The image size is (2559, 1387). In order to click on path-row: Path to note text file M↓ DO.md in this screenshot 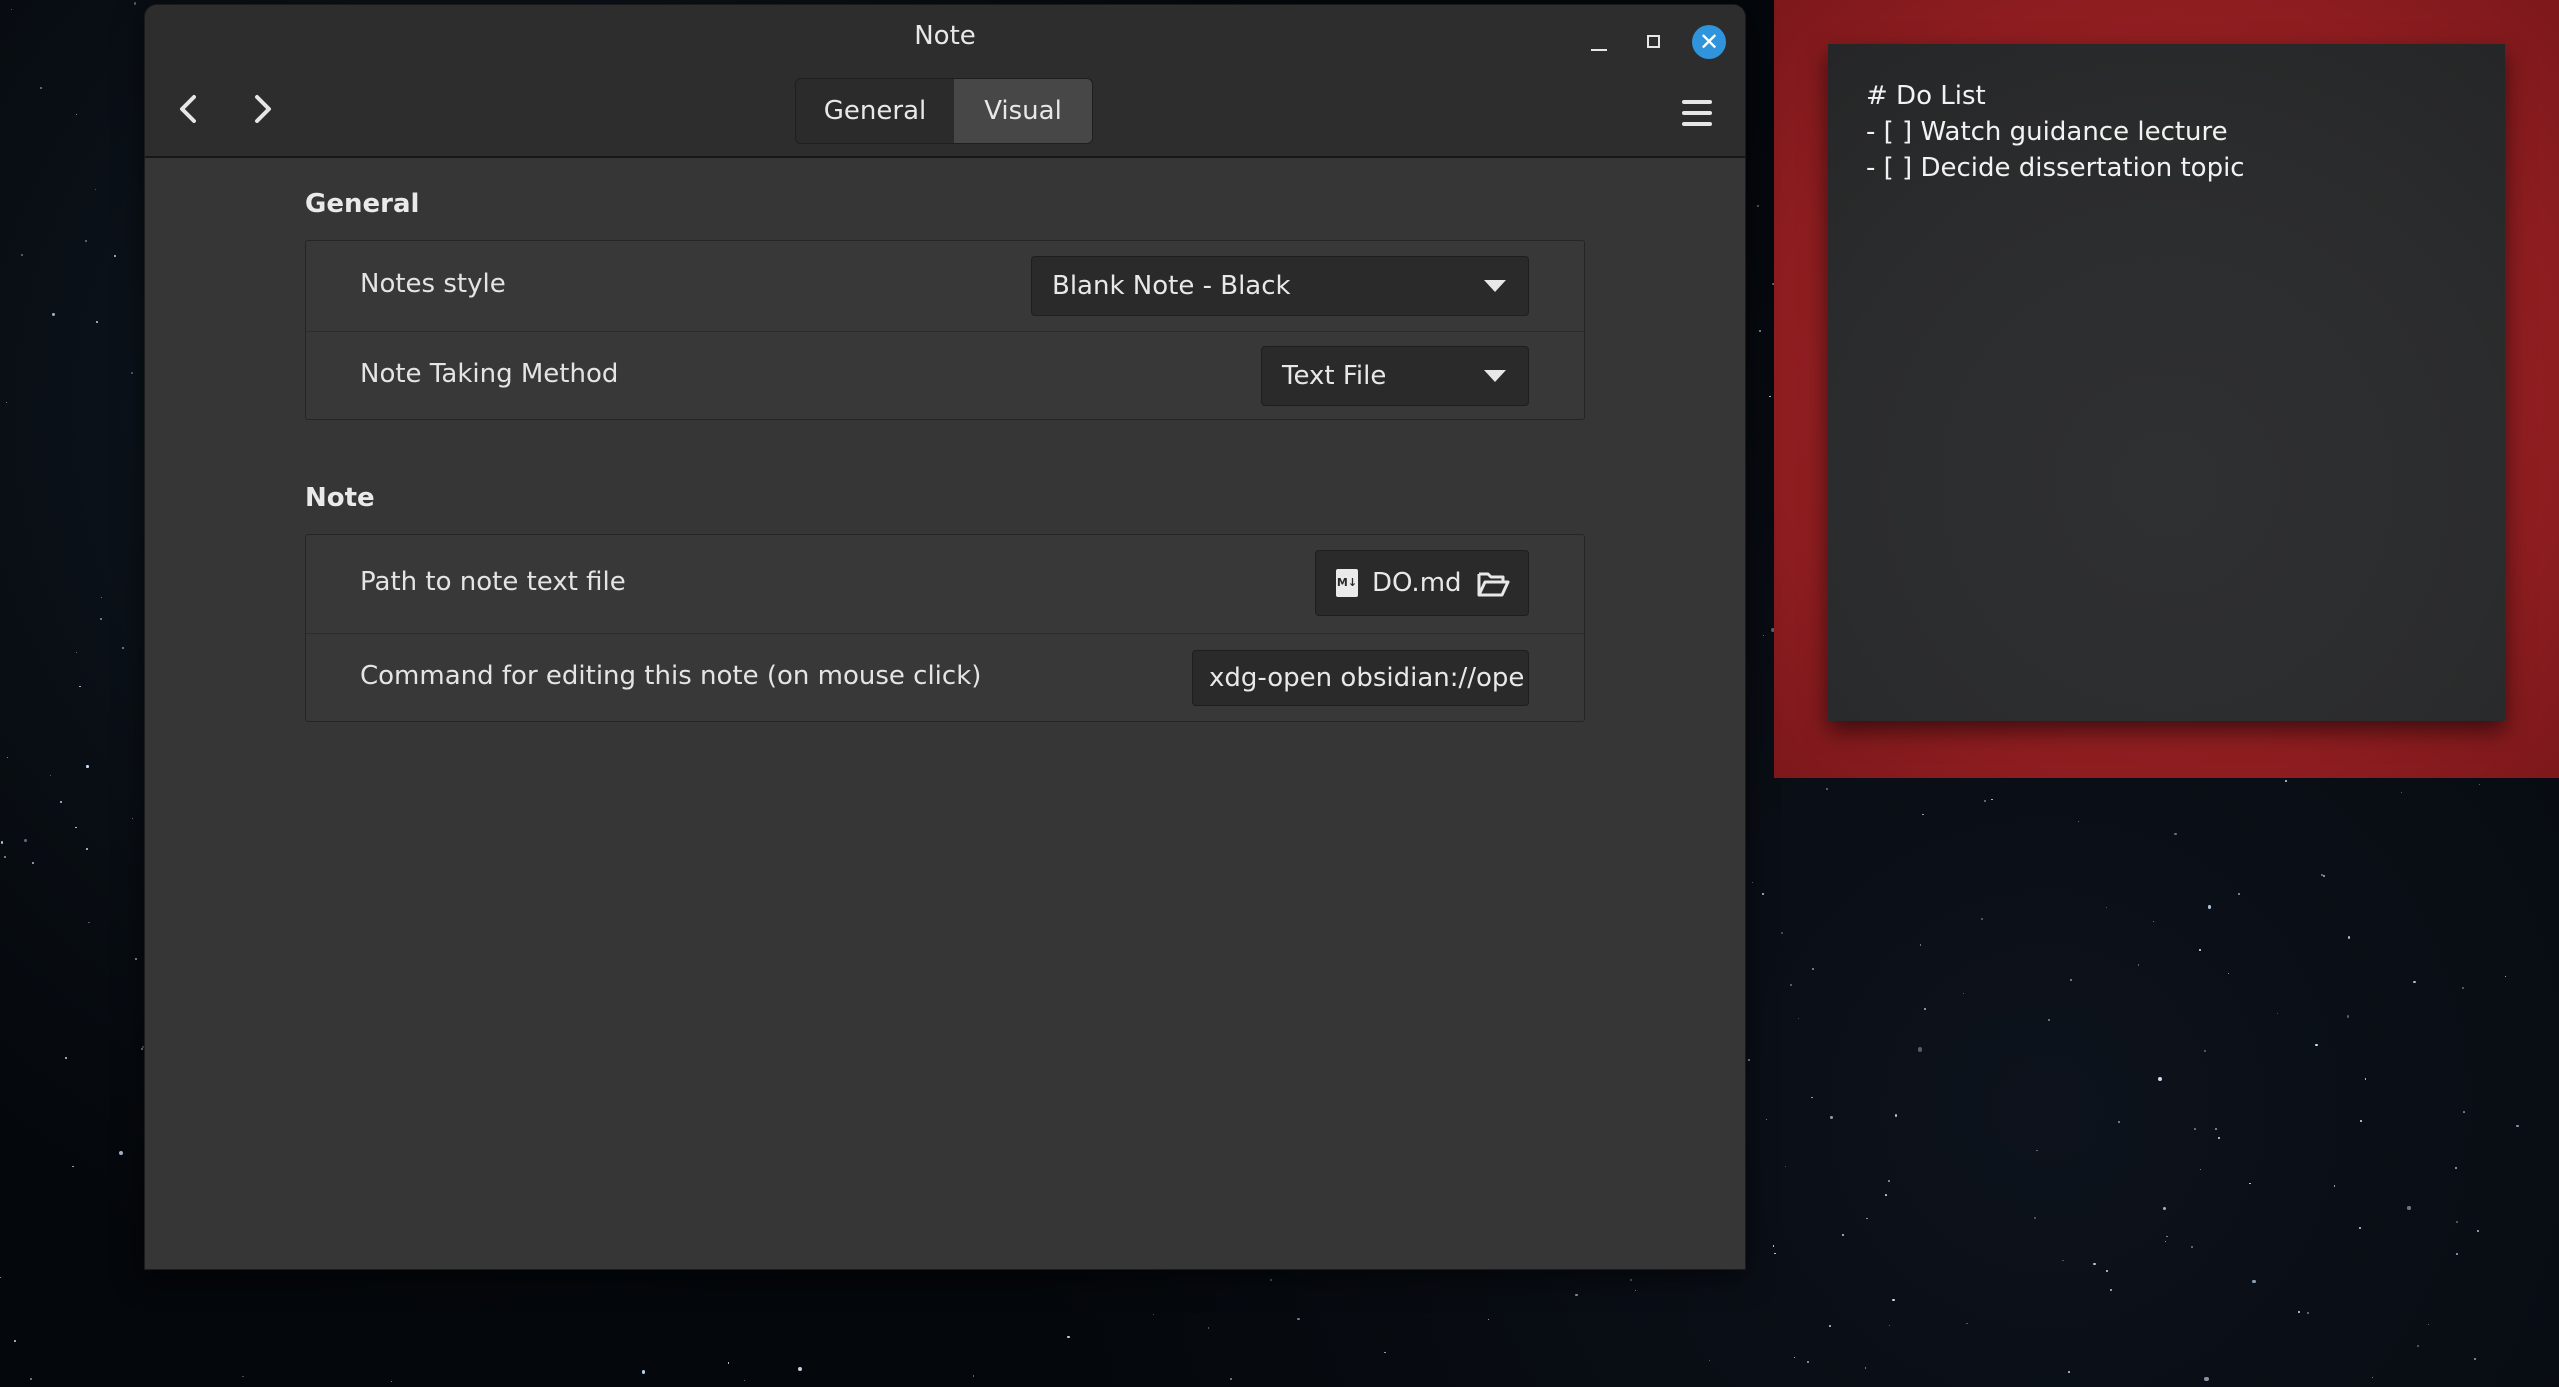, I will do `click(945, 584)`.